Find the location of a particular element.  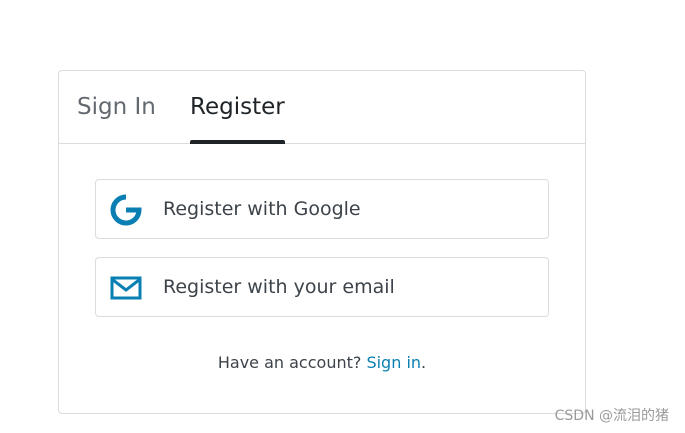

watermark: CSDN @流泪的猪 is located at coordinates (611, 416).